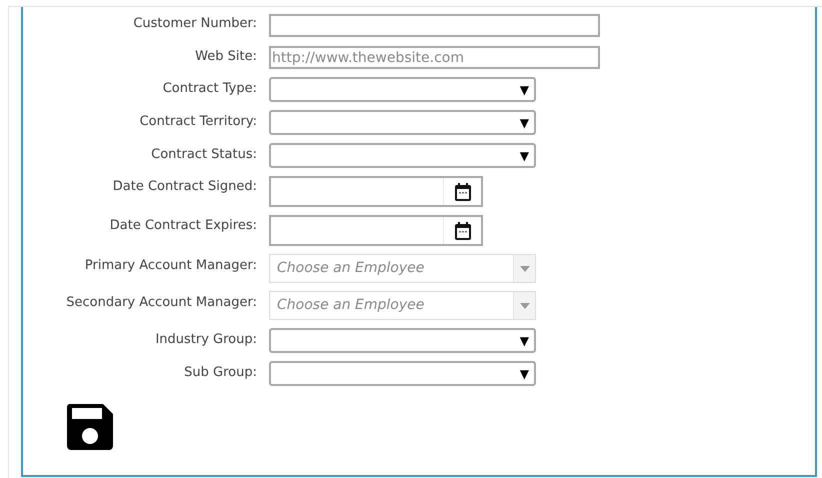 This screenshot has height=478, width=822. I want to click on field-label: Contract Territory:, so click(198, 122).